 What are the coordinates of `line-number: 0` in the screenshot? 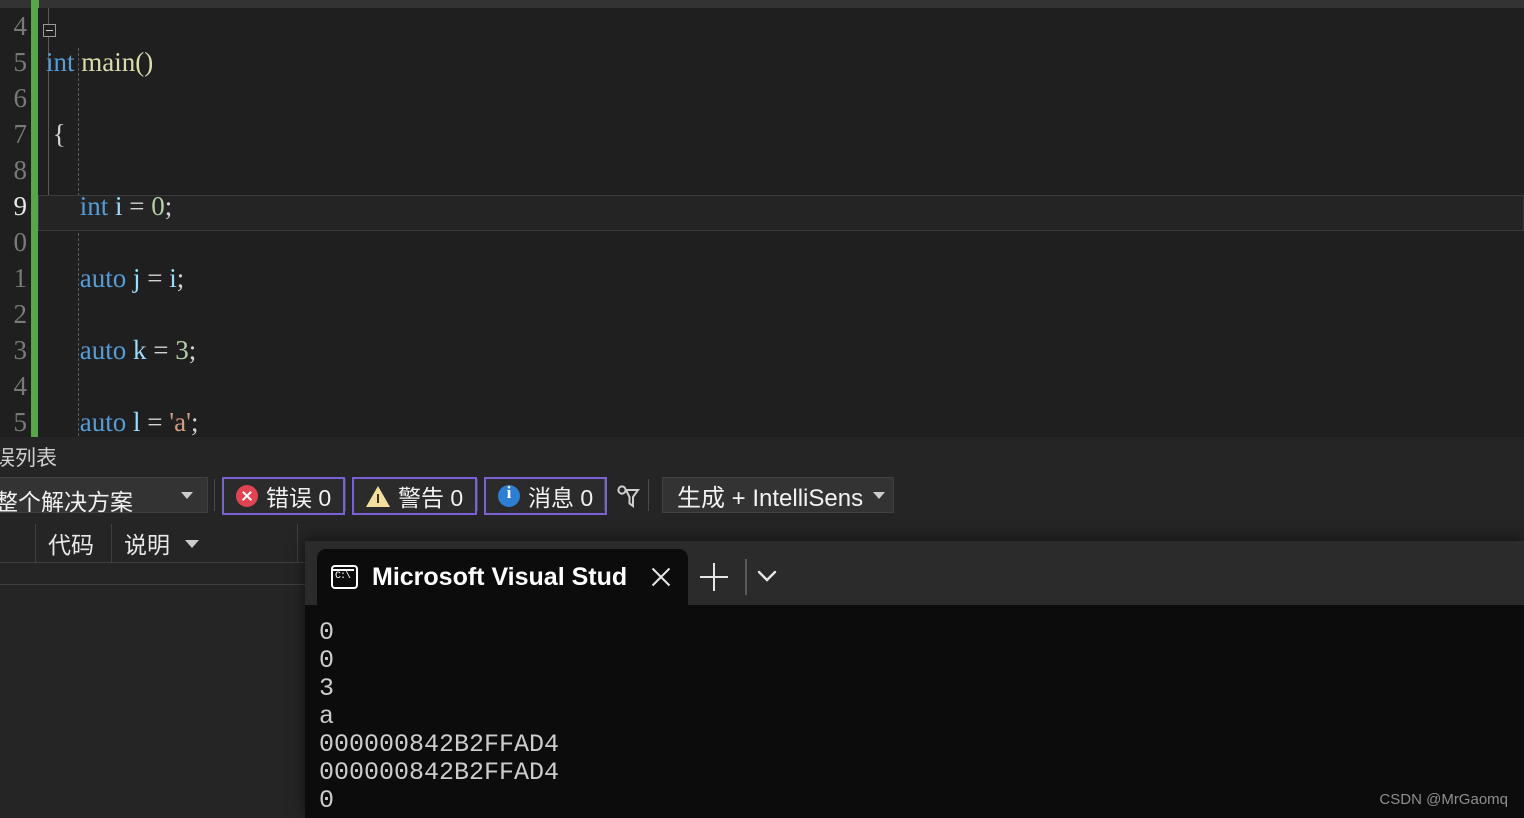 It's located at (20, 242).